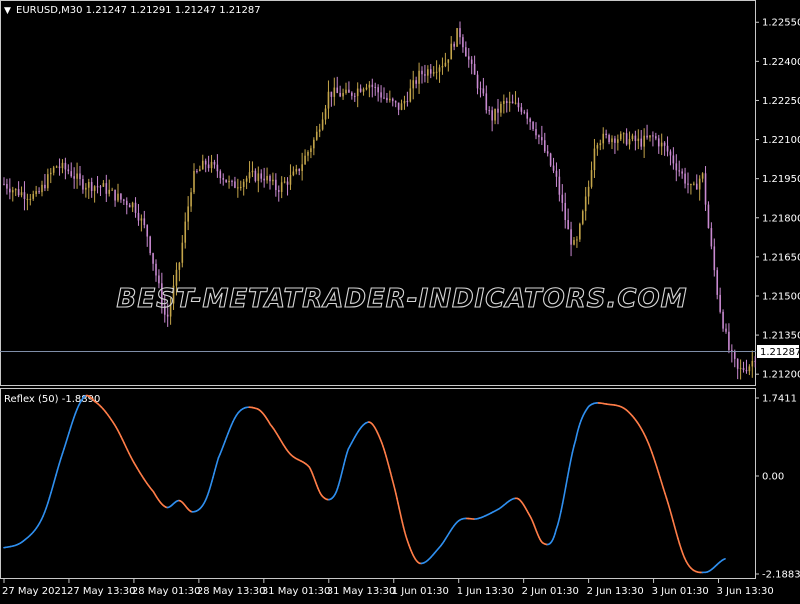  Describe the element at coordinates (550, 591) in the screenshot. I see `time-tick-label: 2 Jun 01:30` at that location.